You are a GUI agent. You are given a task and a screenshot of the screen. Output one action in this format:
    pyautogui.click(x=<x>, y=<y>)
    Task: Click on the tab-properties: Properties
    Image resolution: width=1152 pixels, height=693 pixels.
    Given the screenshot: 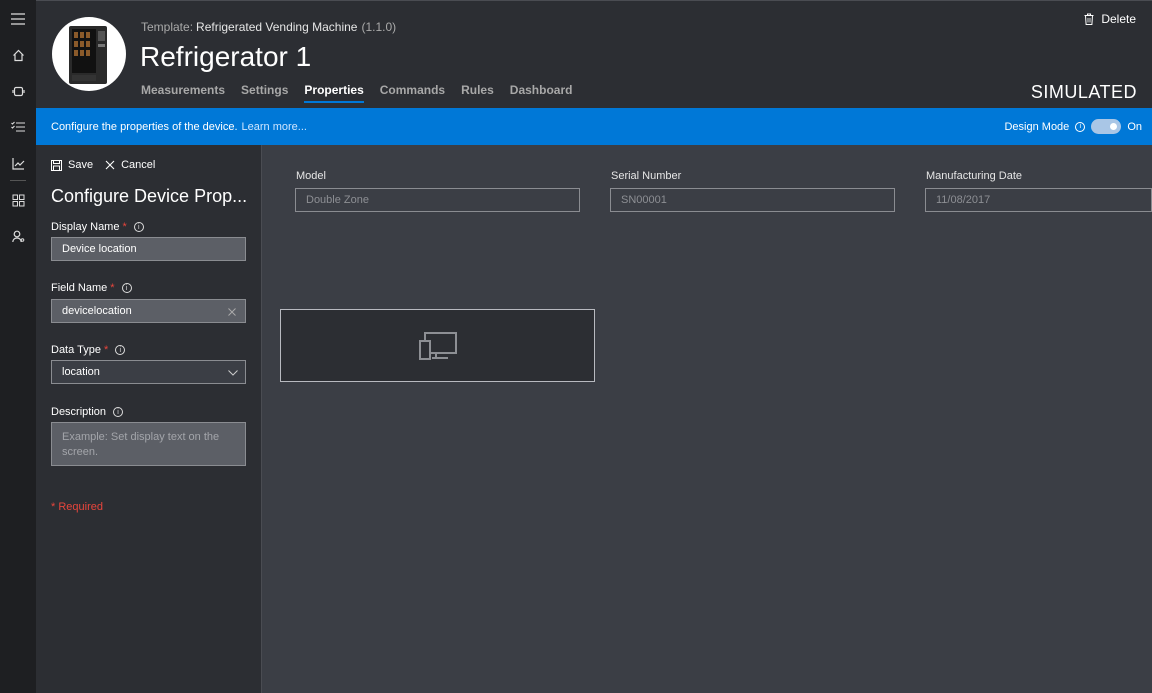 What is the action you would take?
    pyautogui.click(x=334, y=93)
    